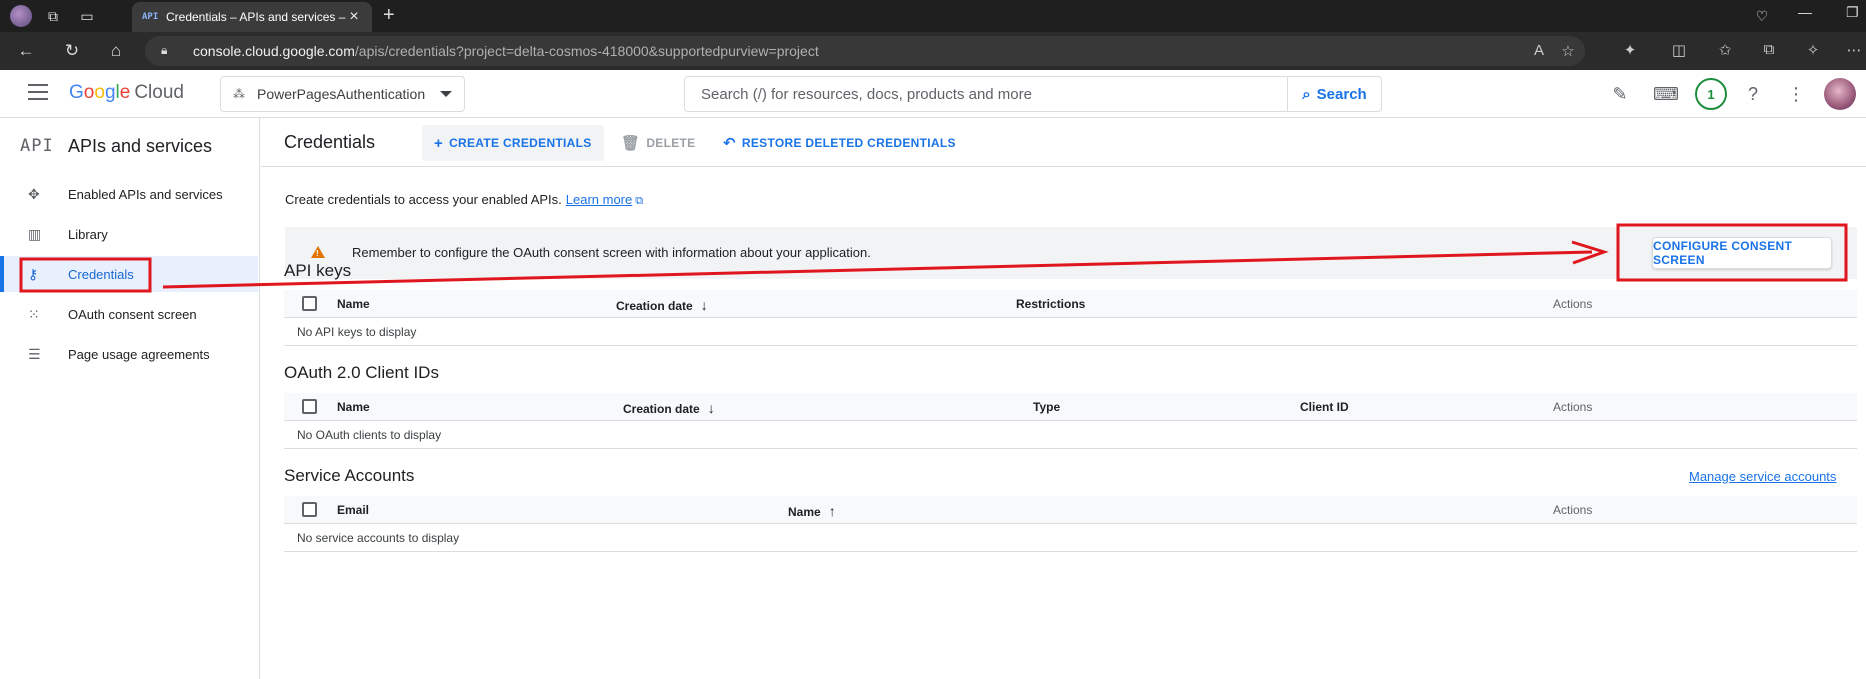 The height and width of the screenshot is (679, 1866). I want to click on close-tab-icon: ×, so click(354, 17).